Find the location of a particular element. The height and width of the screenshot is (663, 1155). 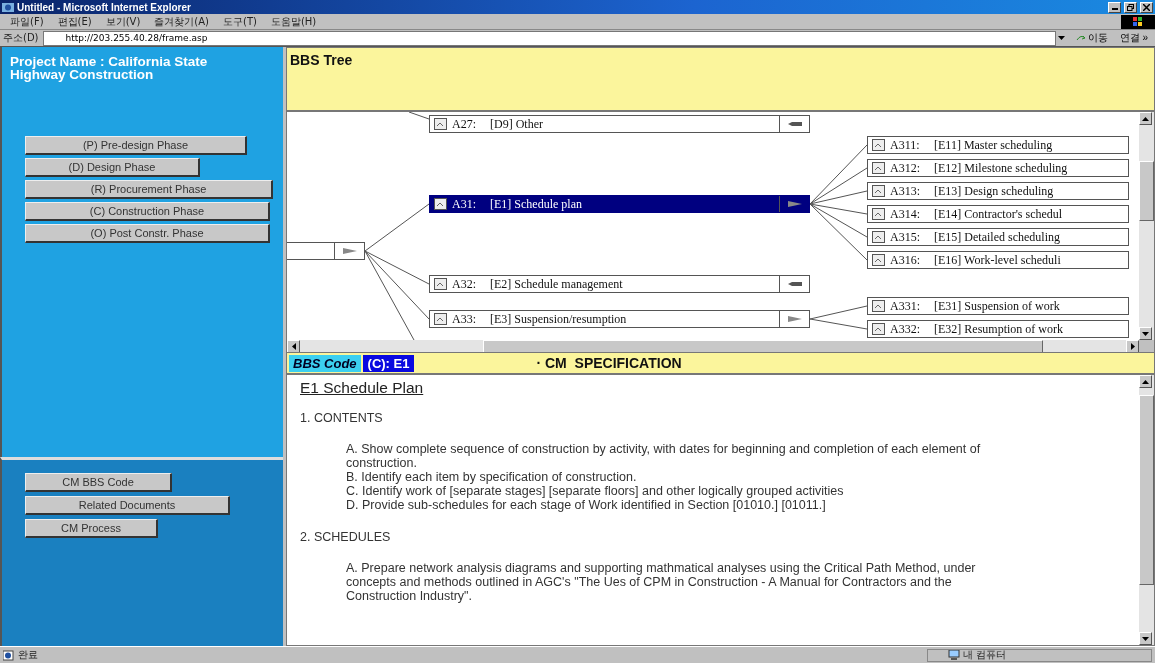

tree-node: A315: [E15] Detailed scheduling is located at coordinates (998, 237).